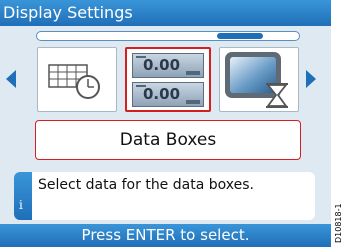 The image size is (343, 247). I want to click on info-icon: i, so click(23, 196).